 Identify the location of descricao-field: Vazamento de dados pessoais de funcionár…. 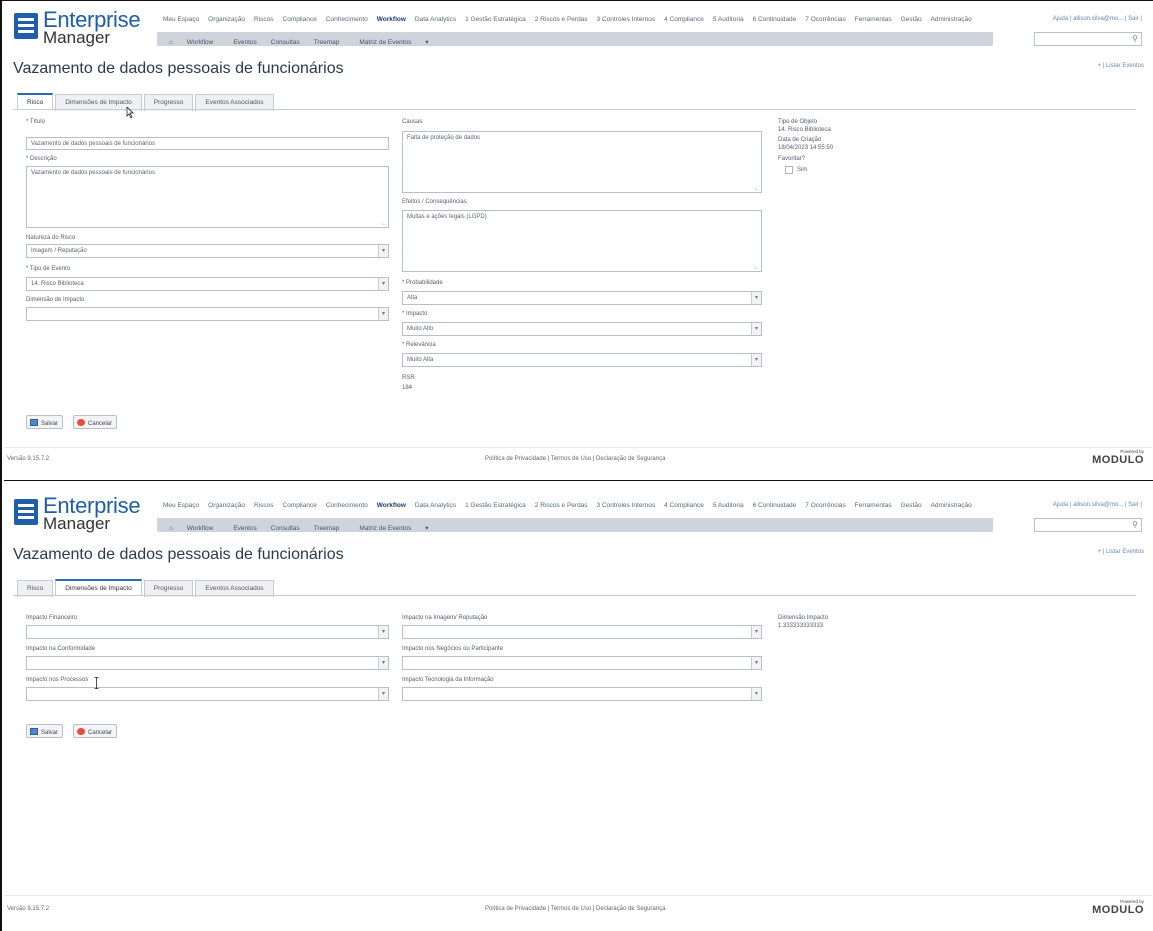
(207, 197).